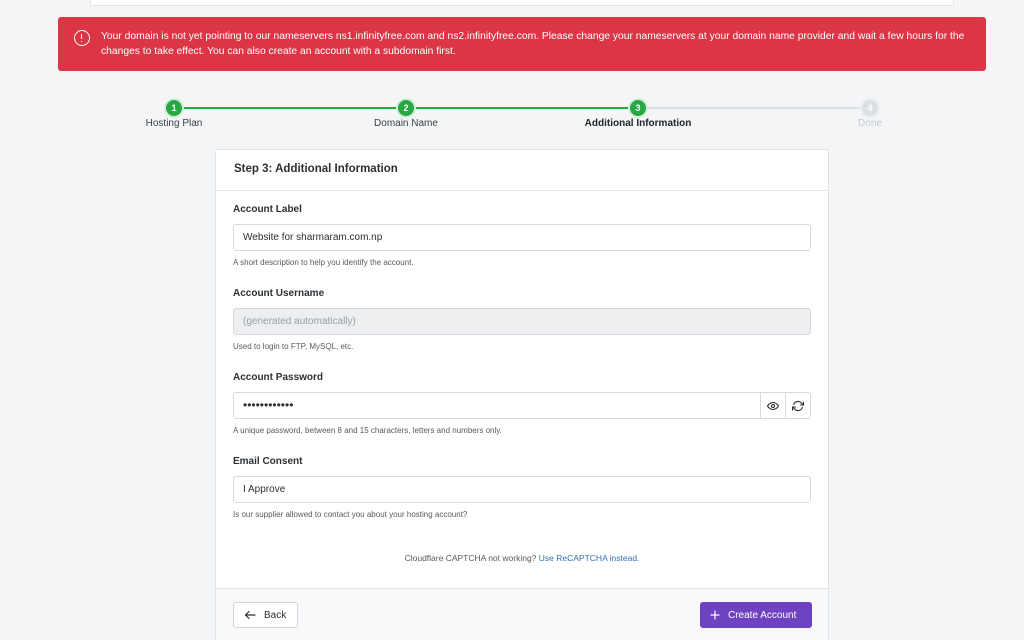 This screenshot has height=640, width=1024. I want to click on step-number: 1, so click(174, 108).